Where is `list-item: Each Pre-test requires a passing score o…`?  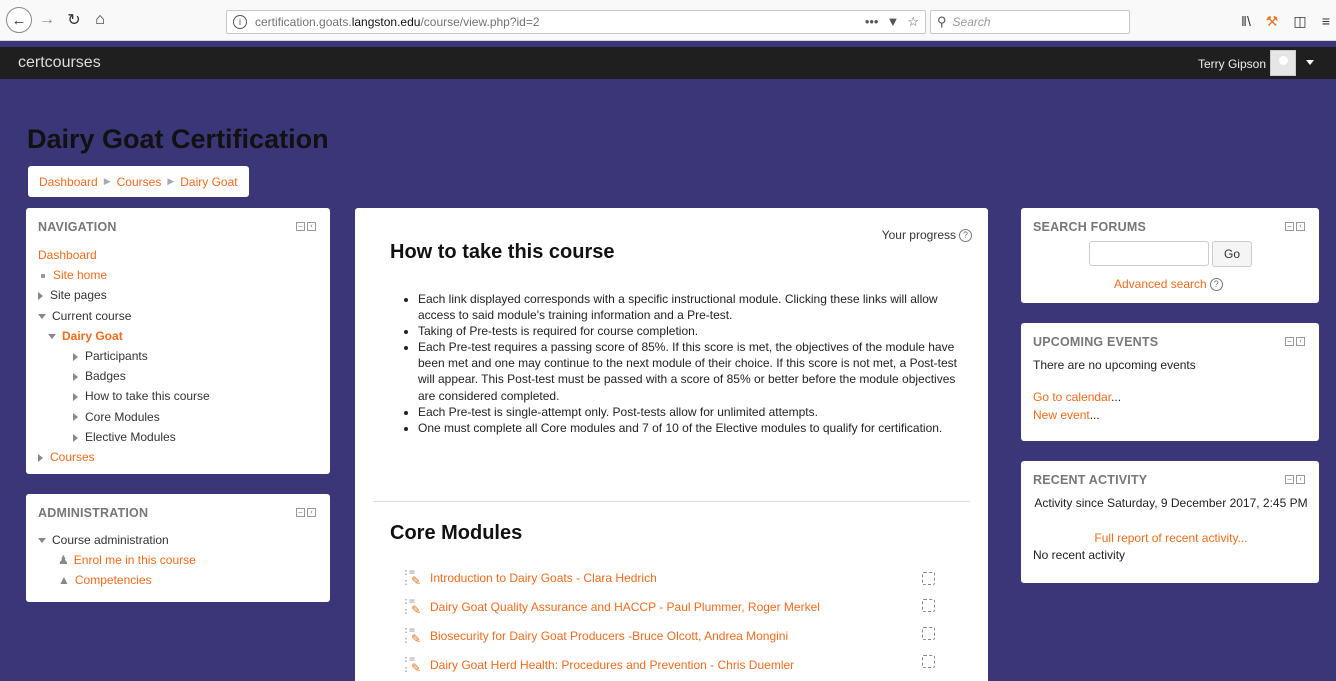 list-item: Each Pre-test requires a passing score o… is located at coordinates (688, 371).